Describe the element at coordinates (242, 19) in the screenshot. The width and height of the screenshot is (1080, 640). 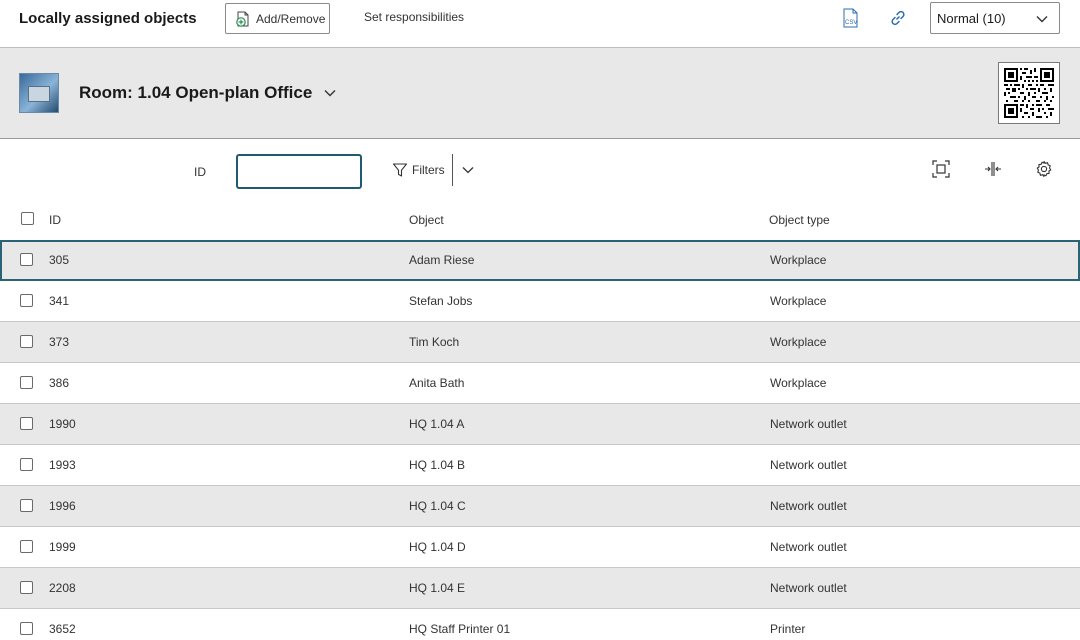
I see `add-document-icon` at that location.